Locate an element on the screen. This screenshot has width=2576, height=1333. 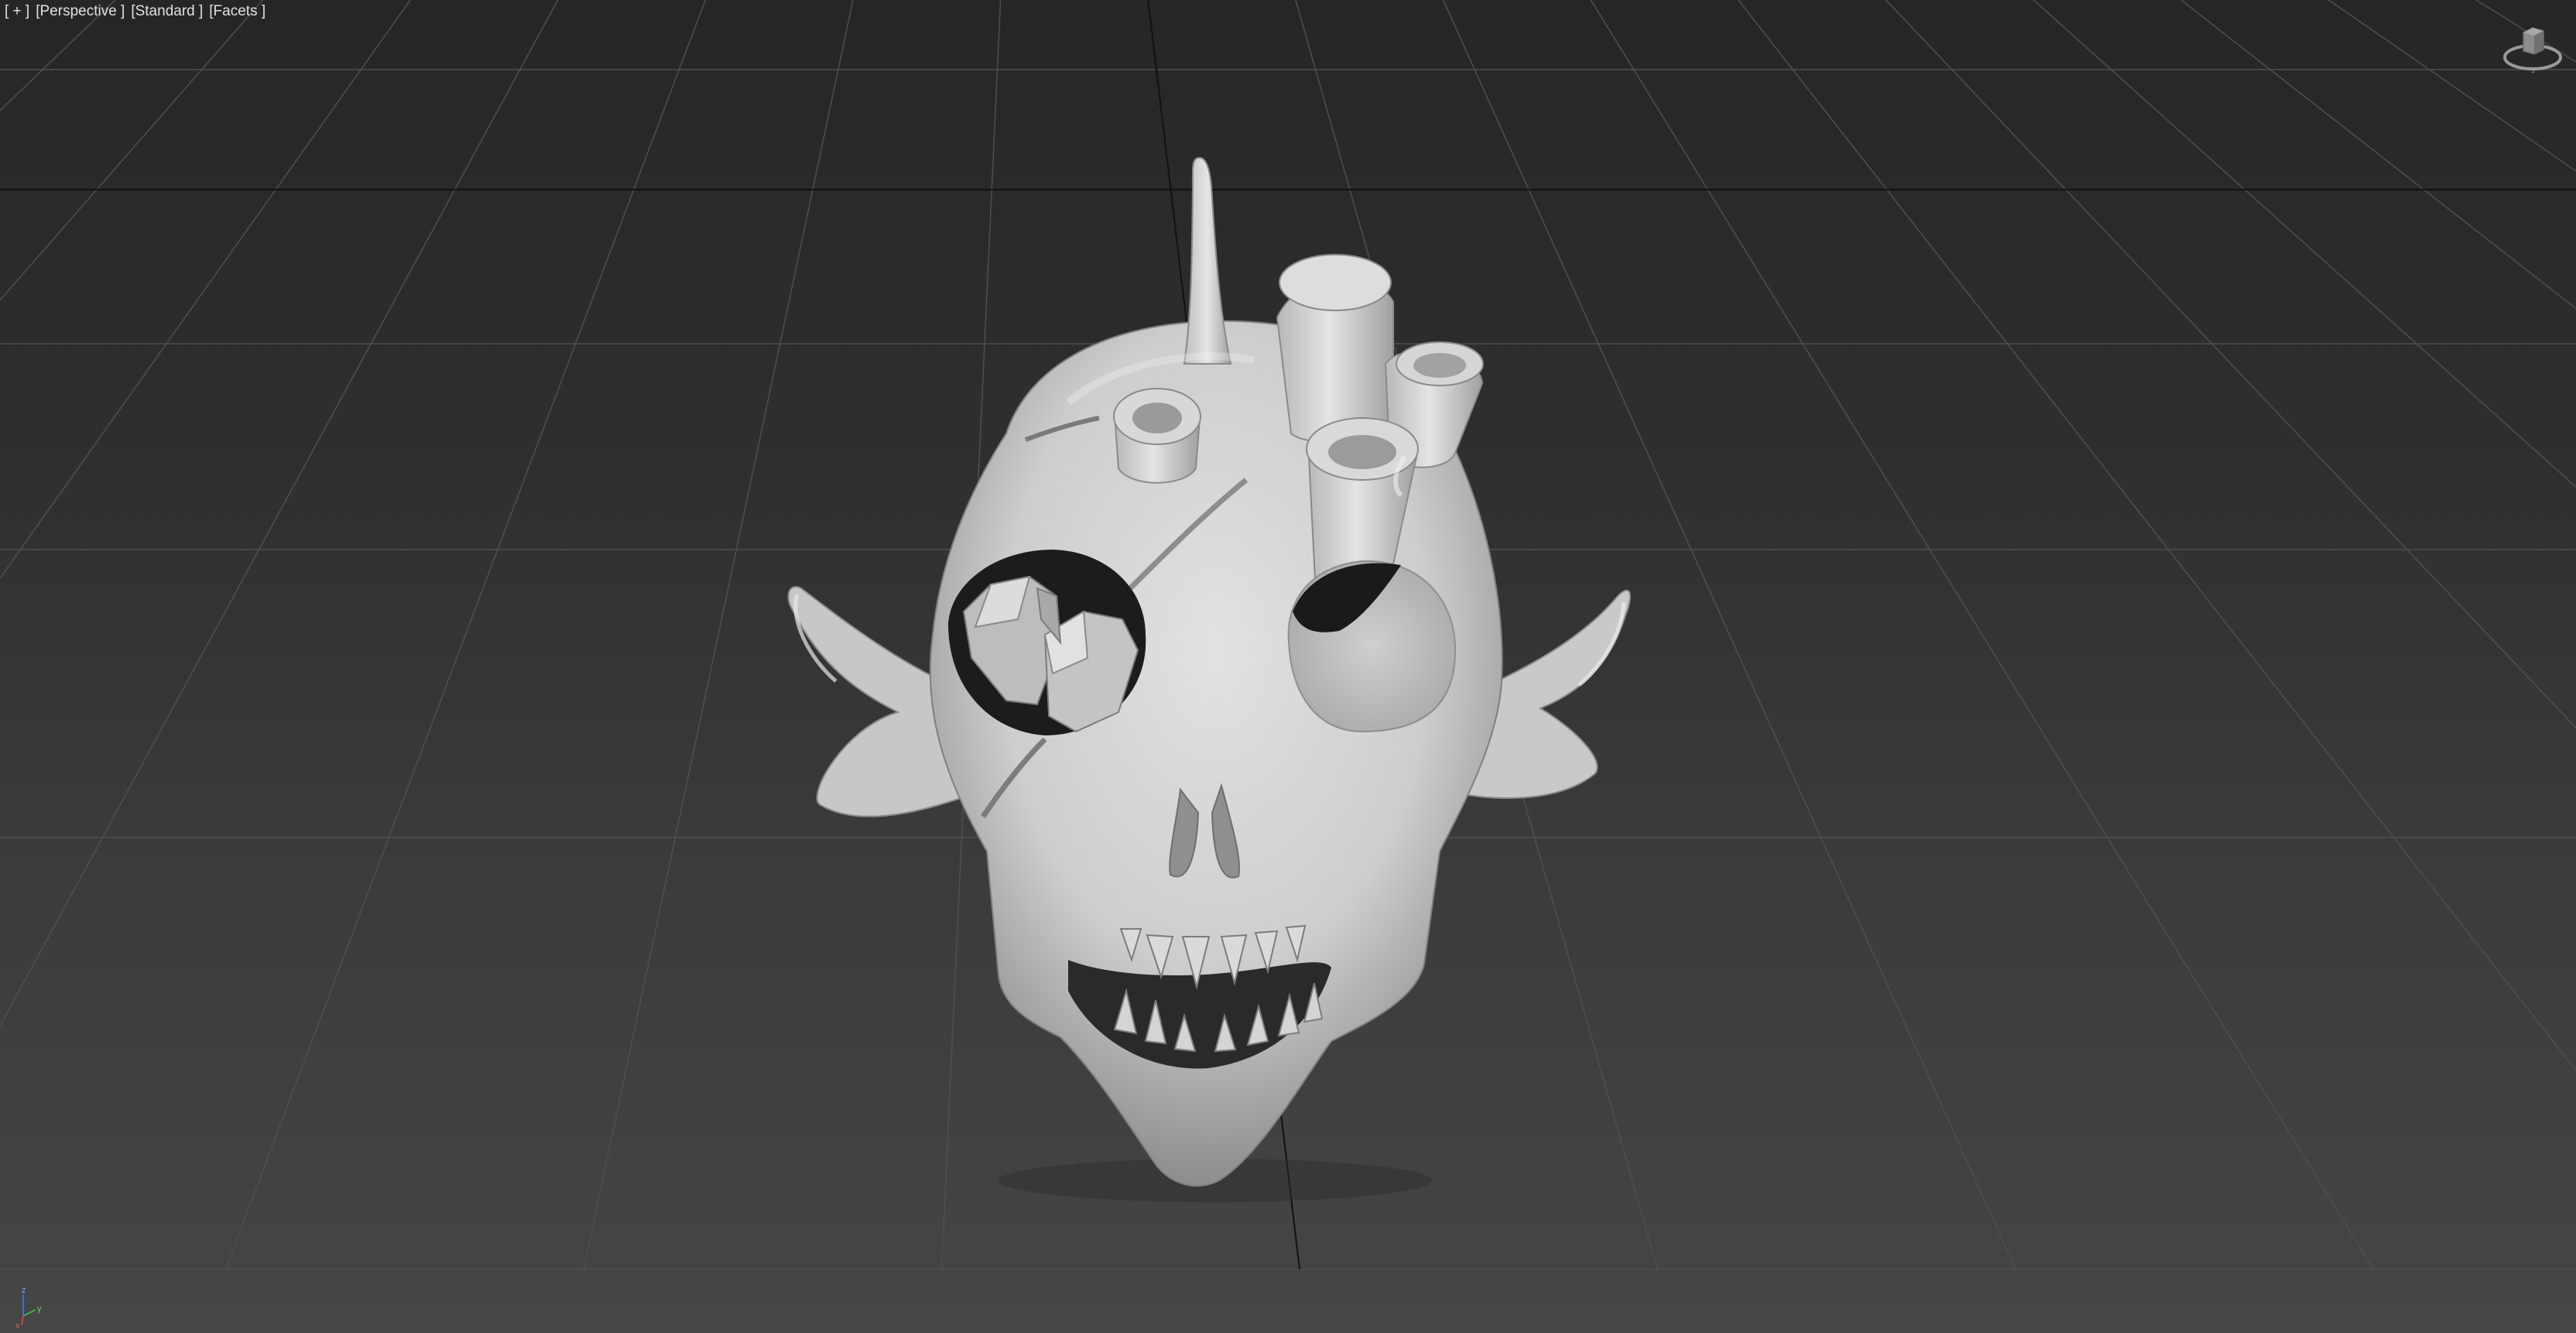
viewcube-compass-label: S is located at coordinates (2532, 70).